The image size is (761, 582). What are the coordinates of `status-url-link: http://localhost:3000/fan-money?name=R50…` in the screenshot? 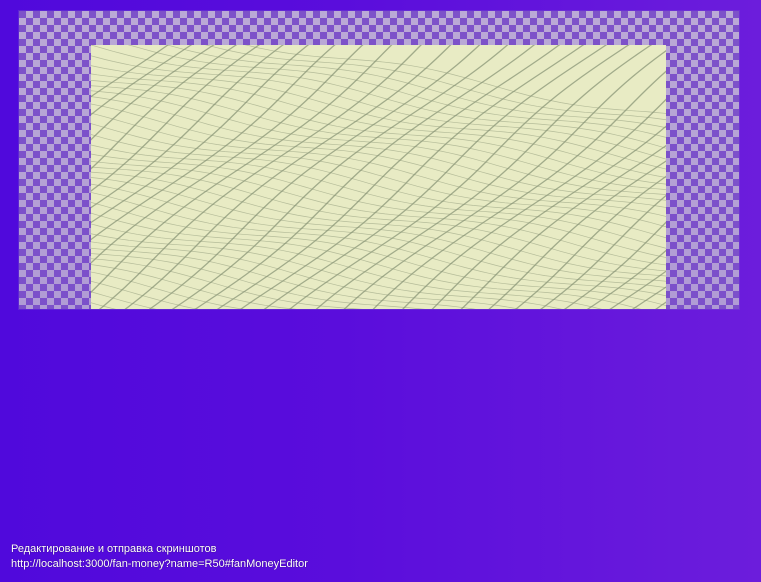 It's located at (159, 564).